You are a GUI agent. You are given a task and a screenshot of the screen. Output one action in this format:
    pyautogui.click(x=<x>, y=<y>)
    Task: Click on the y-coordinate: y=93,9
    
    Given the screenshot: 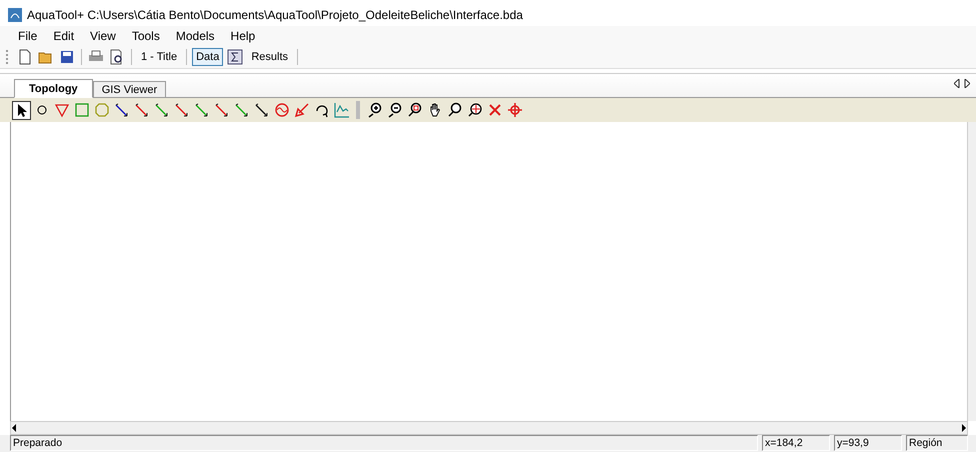 What is the action you would take?
    pyautogui.click(x=868, y=443)
    